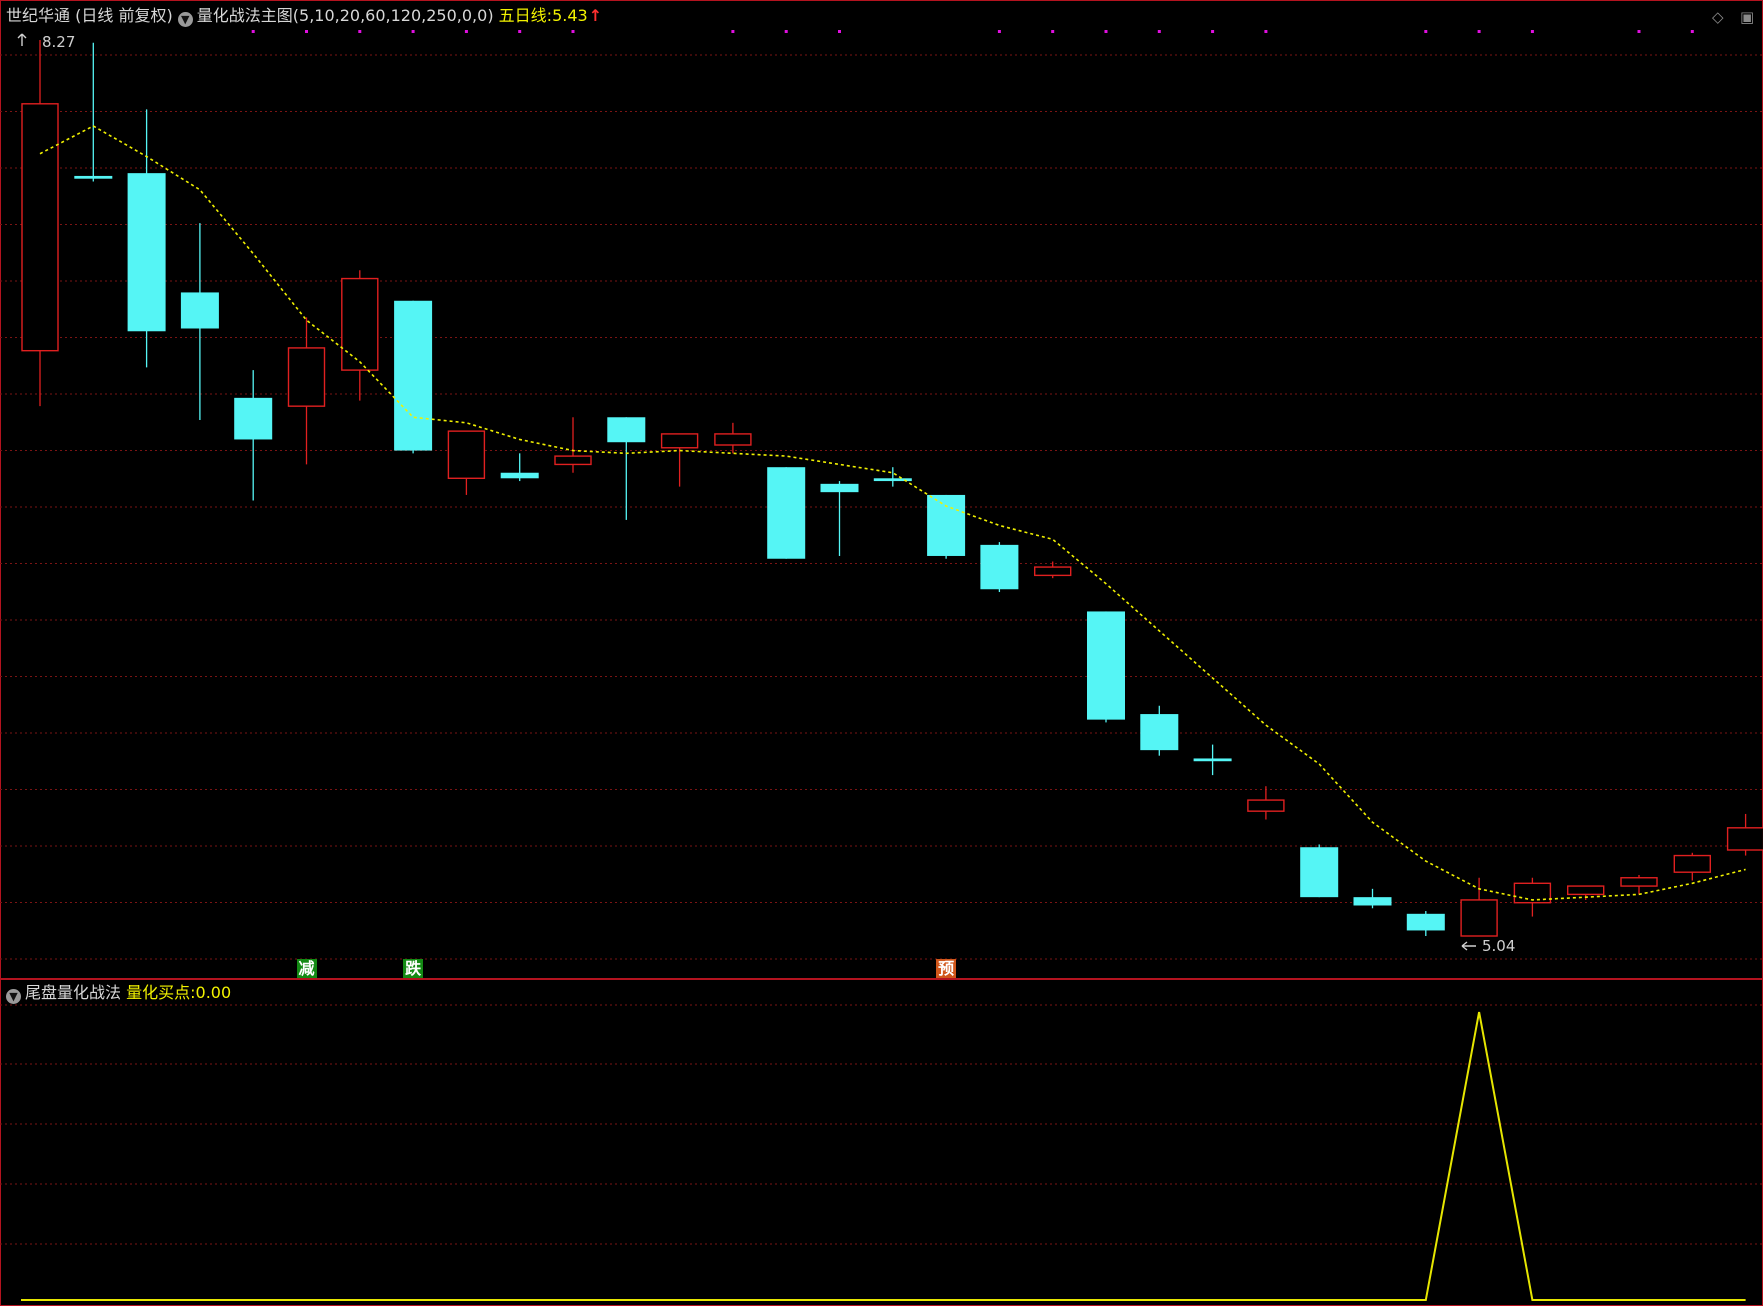  Describe the element at coordinates (1747, 17) in the screenshot. I see `window-icon: ▣` at that location.